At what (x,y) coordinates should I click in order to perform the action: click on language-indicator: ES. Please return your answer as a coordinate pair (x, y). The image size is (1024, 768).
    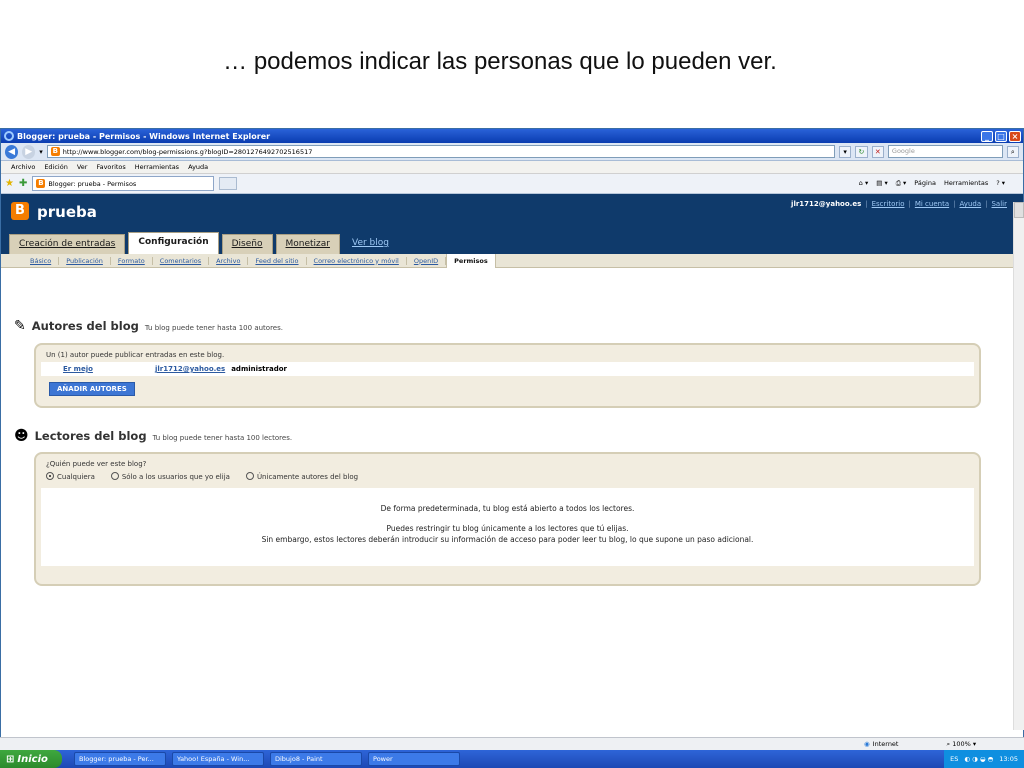
    Looking at the image, I should click on (954, 759).